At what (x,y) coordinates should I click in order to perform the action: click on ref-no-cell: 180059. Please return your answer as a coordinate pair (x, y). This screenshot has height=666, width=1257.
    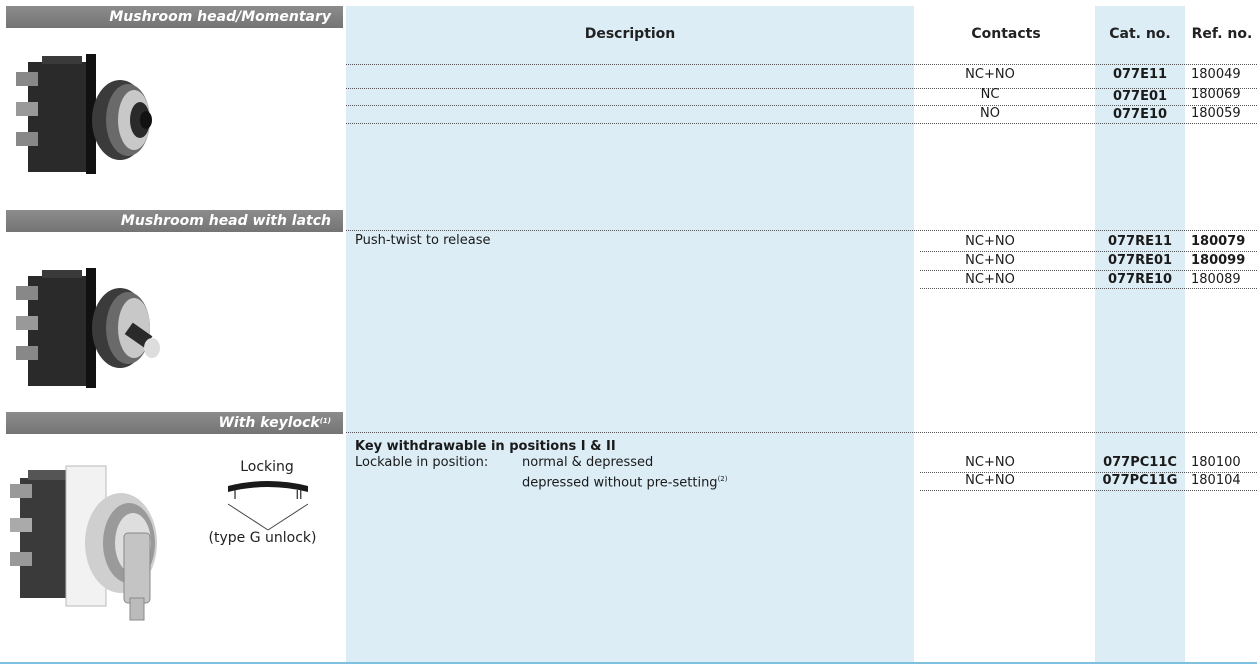
    Looking at the image, I should click on (1216, 113).